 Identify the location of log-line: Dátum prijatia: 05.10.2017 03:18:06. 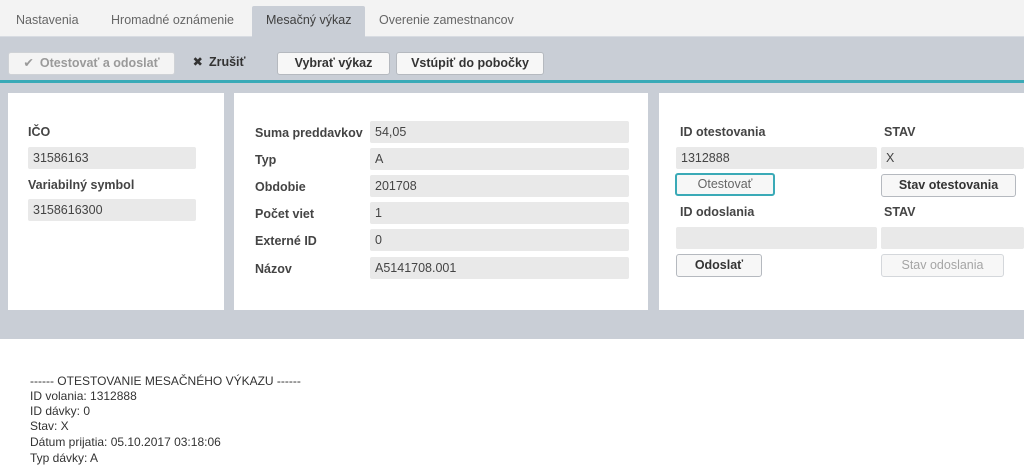
(125, 442).